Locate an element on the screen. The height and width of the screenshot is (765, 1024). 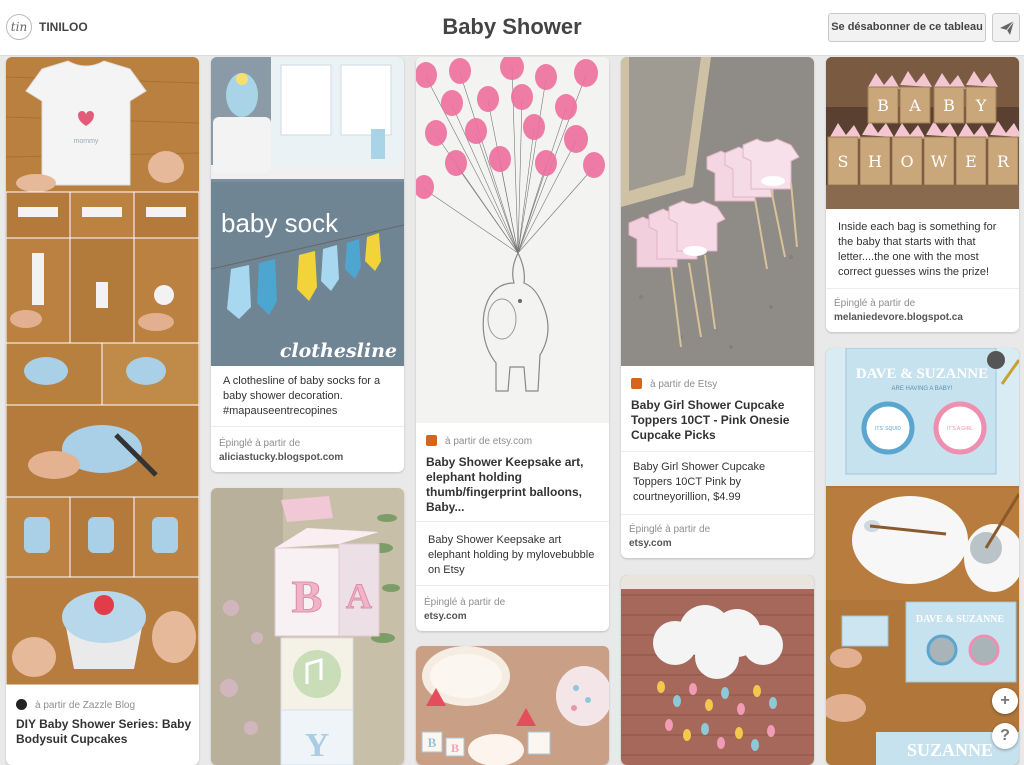
pin-alphabet-blocks: B A Y is located at coordinates (307, 626).